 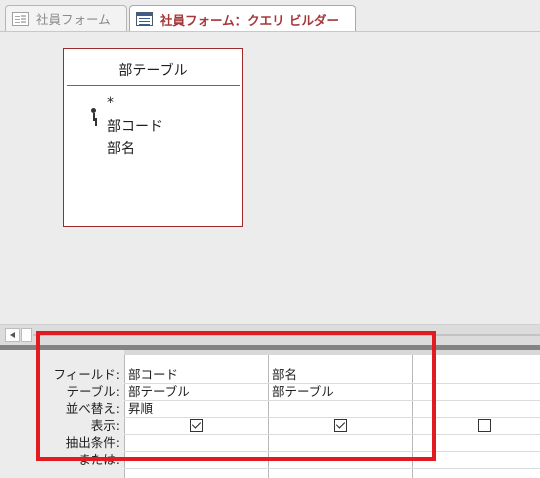 I want to click on tab-label: 社員フォーム：クエリ ビルダー, so click(x=249, y=20).